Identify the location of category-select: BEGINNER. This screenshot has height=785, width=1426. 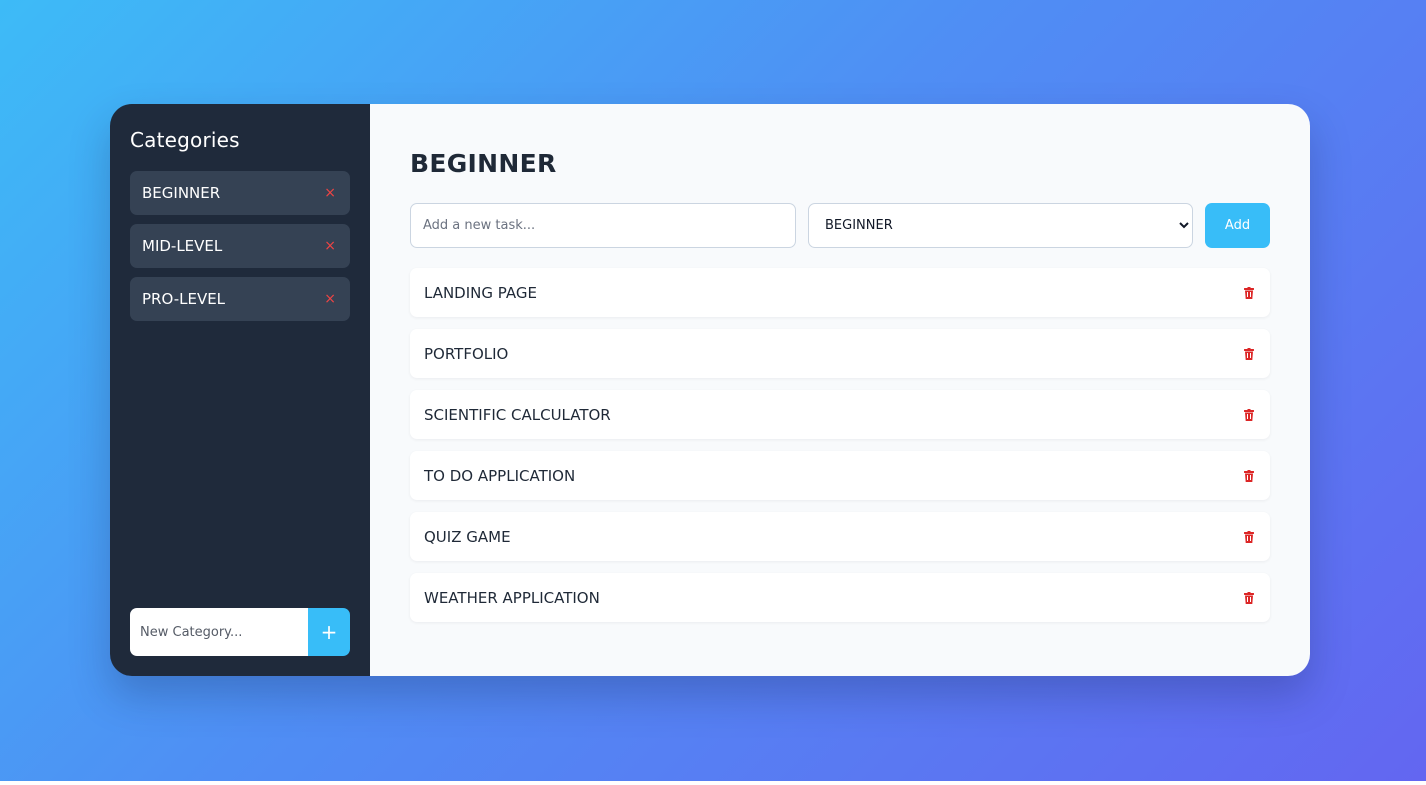
(1000, 225).